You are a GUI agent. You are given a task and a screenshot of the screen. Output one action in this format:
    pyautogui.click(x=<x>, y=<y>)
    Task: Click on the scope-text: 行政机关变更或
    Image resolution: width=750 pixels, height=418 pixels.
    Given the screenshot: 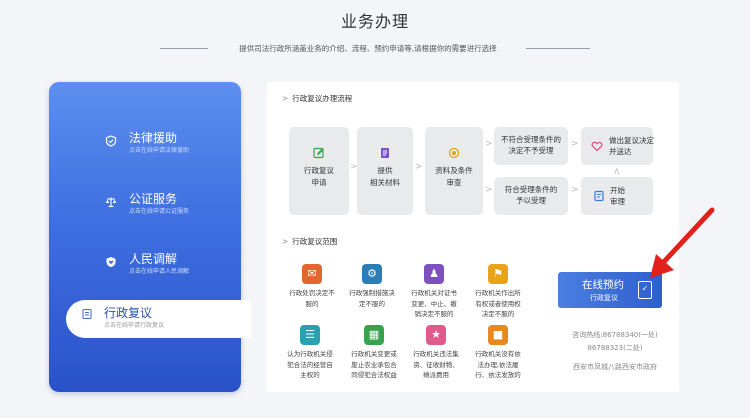 What is the action you would take?
    pyautogui.click(x=374, y=354)
    